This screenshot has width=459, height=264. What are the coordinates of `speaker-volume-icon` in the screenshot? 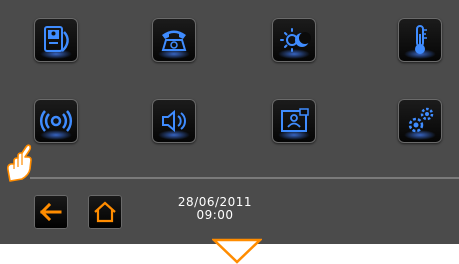 It's located at (174, 121).